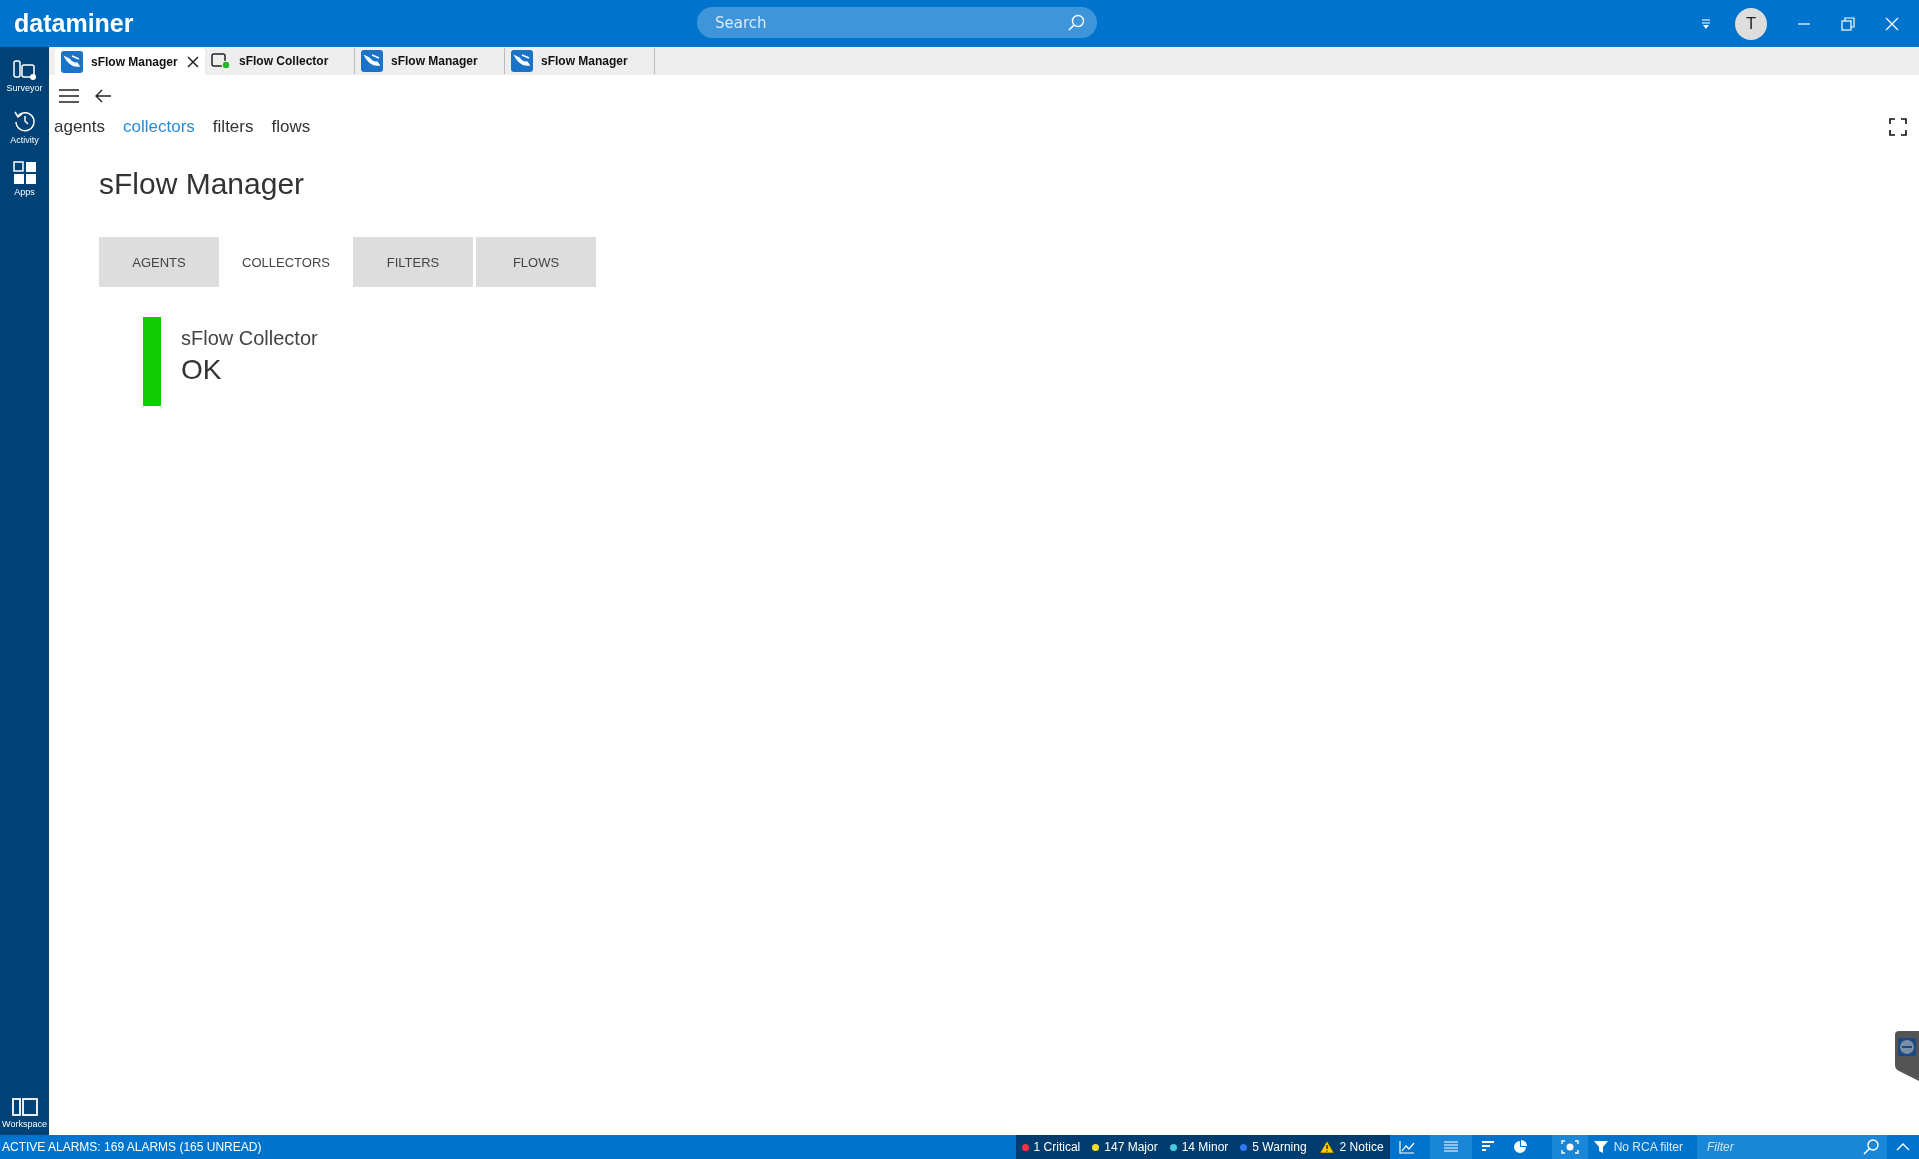 The image size is (1919, 1159). Describe the element at coordinates (1273, 1147) in the screenshot. I see `severity-counter: 5 Warning` at that location.